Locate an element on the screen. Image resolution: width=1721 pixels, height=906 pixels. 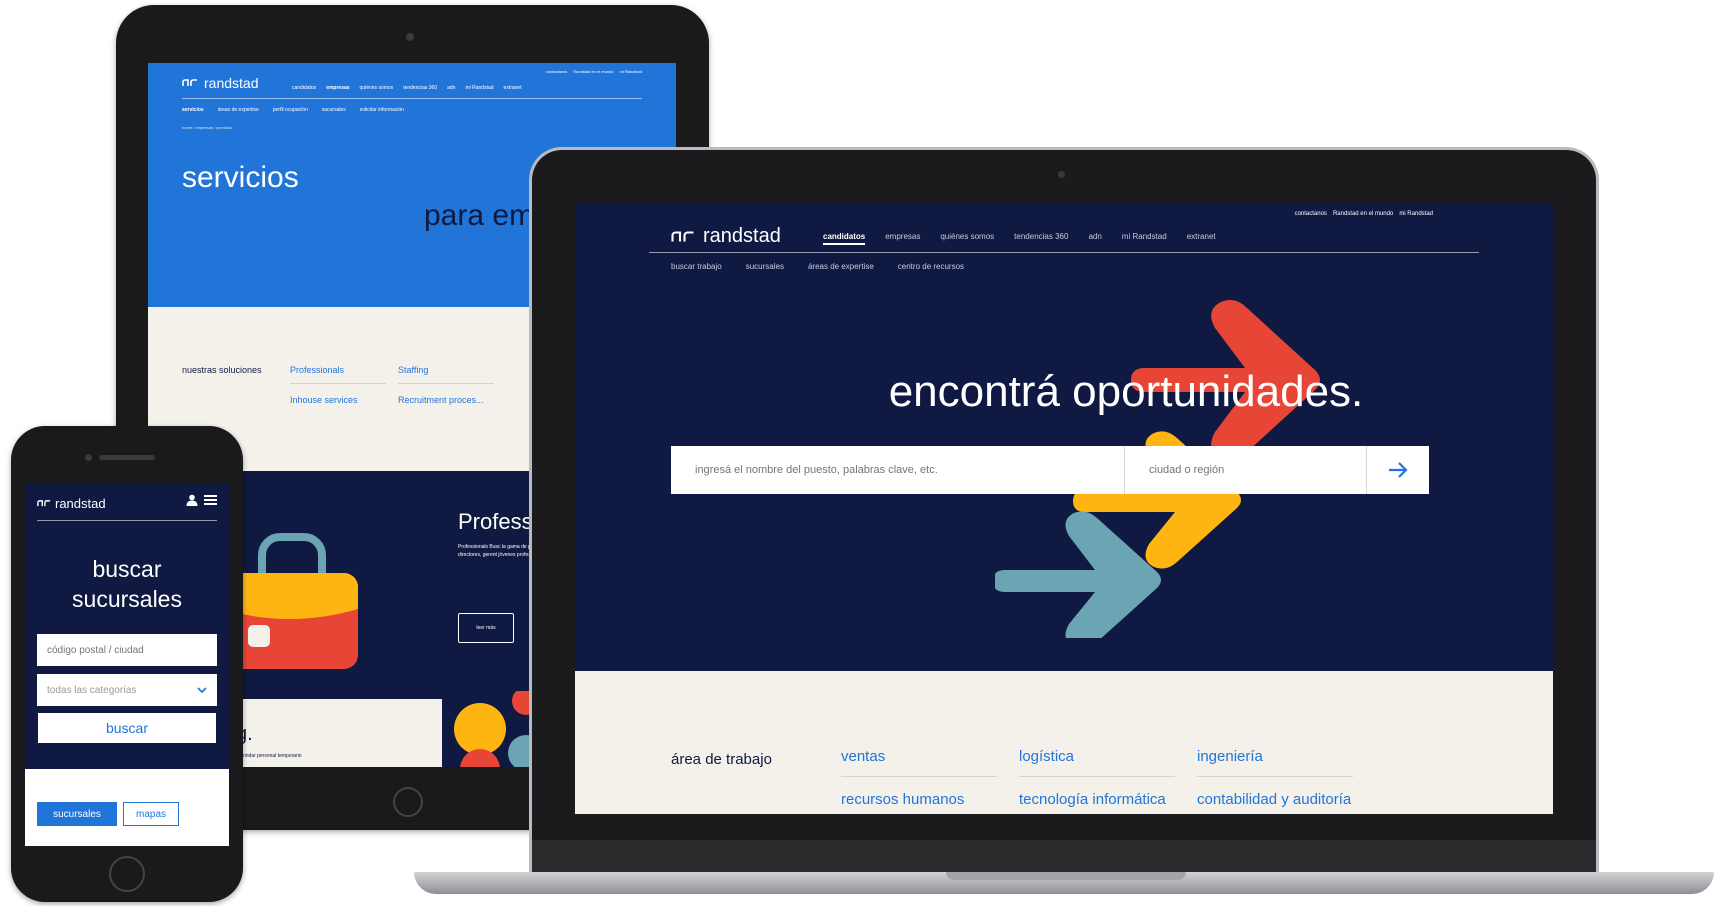
laptop-util-world: Randstad en el mundo is located at coordinates (1363, 214).